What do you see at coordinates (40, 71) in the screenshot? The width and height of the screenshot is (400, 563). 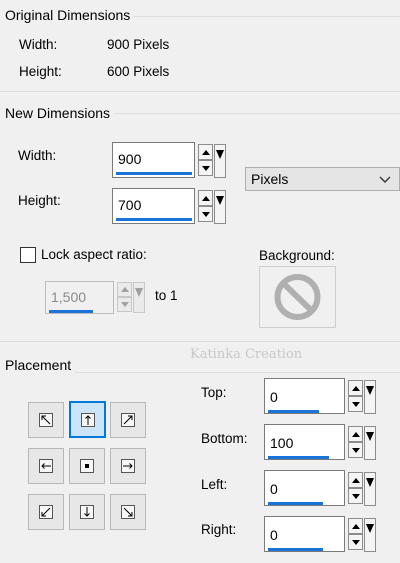 I see `original-height-label: Height:` at bounding box center [40, 71].